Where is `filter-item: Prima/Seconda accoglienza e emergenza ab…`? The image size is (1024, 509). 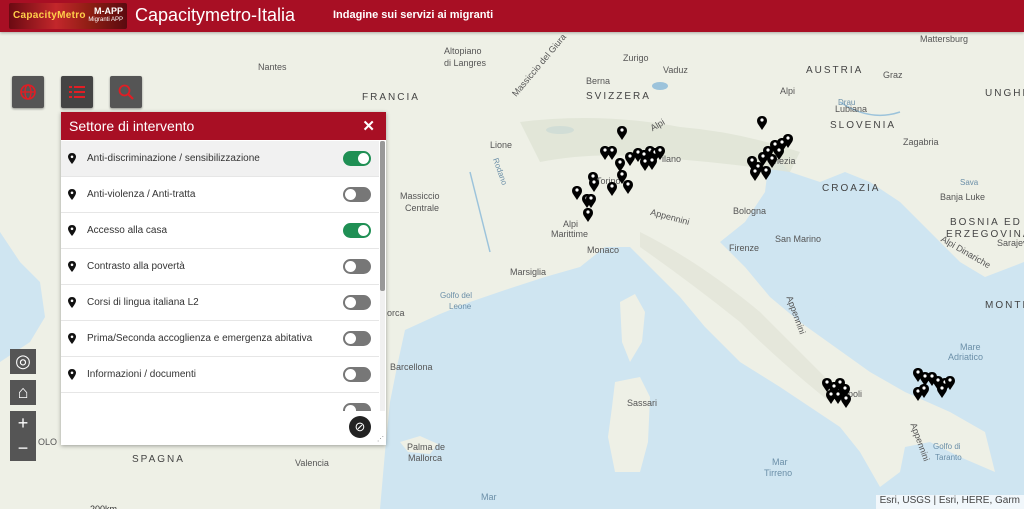 filter-item: Prima/Seconda accoglienza e emergenza ab… is located at coordinates (220, 339).